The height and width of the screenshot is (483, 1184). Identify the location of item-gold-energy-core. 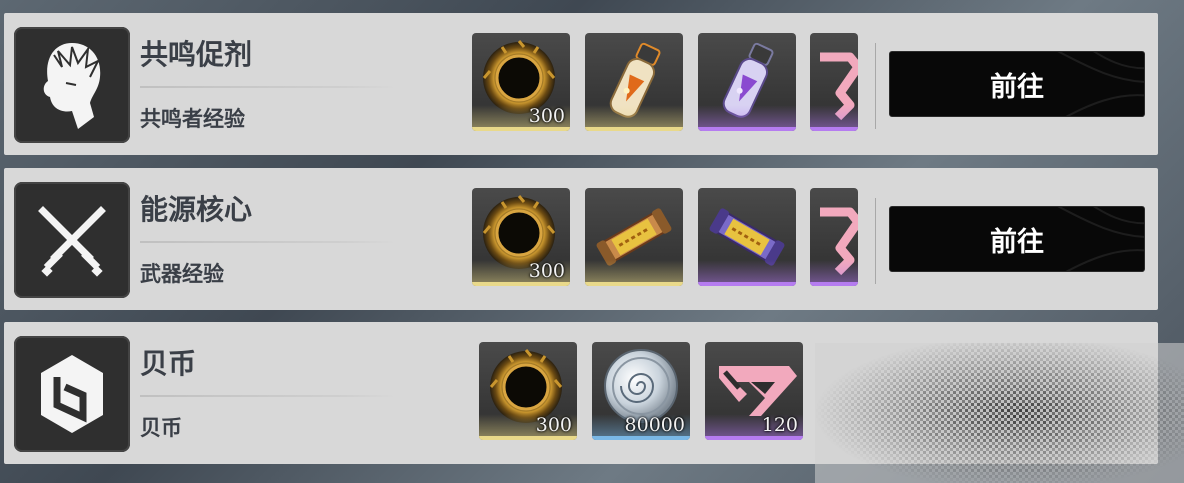
(634, 237).